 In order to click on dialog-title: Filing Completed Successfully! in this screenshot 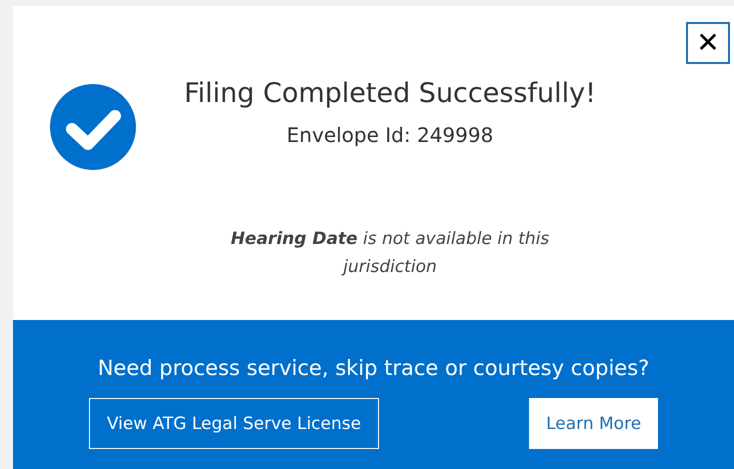, I will do `click(390, 93)`.